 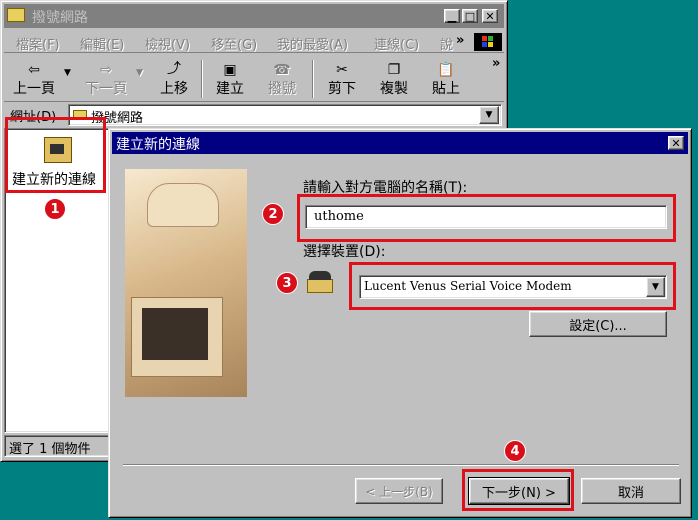 I want to click on paste-button: 📋 貼上, so click(x=446, y=78).